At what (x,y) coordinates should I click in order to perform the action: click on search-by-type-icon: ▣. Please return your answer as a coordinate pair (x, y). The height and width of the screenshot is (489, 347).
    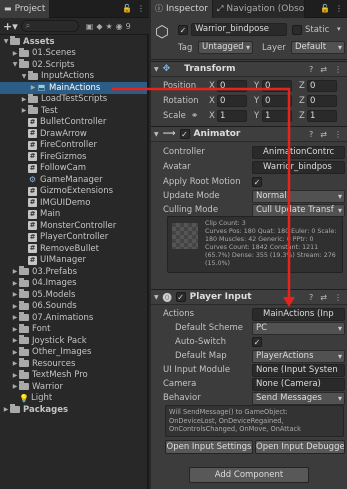
    Looking at the image, I should click on (90, 26).